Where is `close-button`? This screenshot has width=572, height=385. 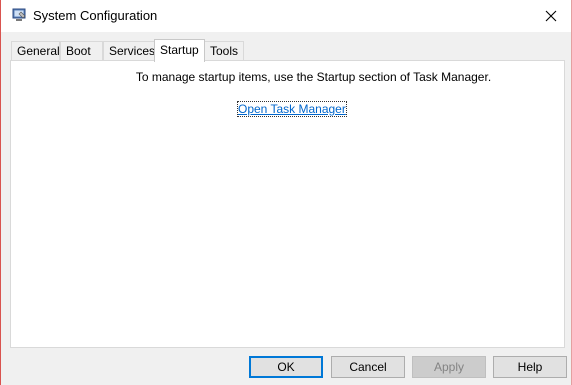
close-button is located at coordinates (551, 16).